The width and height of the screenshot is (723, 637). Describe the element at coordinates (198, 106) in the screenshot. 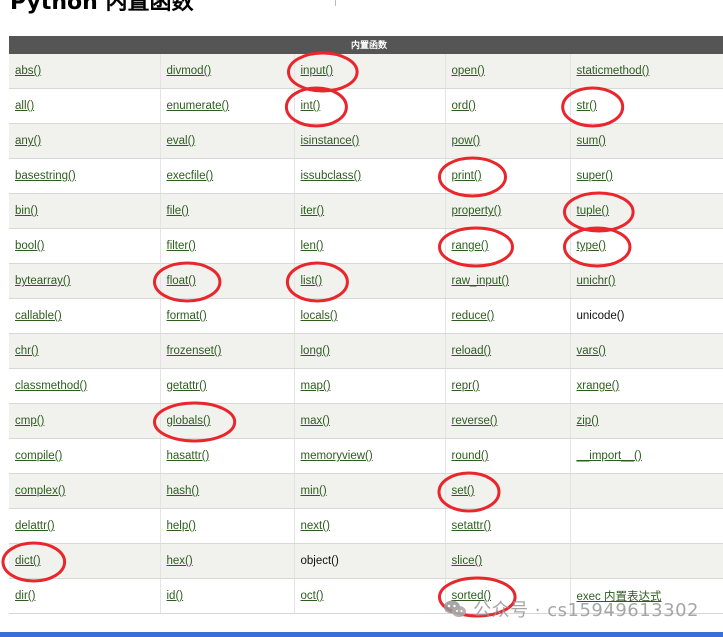

I see `function-link: enumerate()` at that location.